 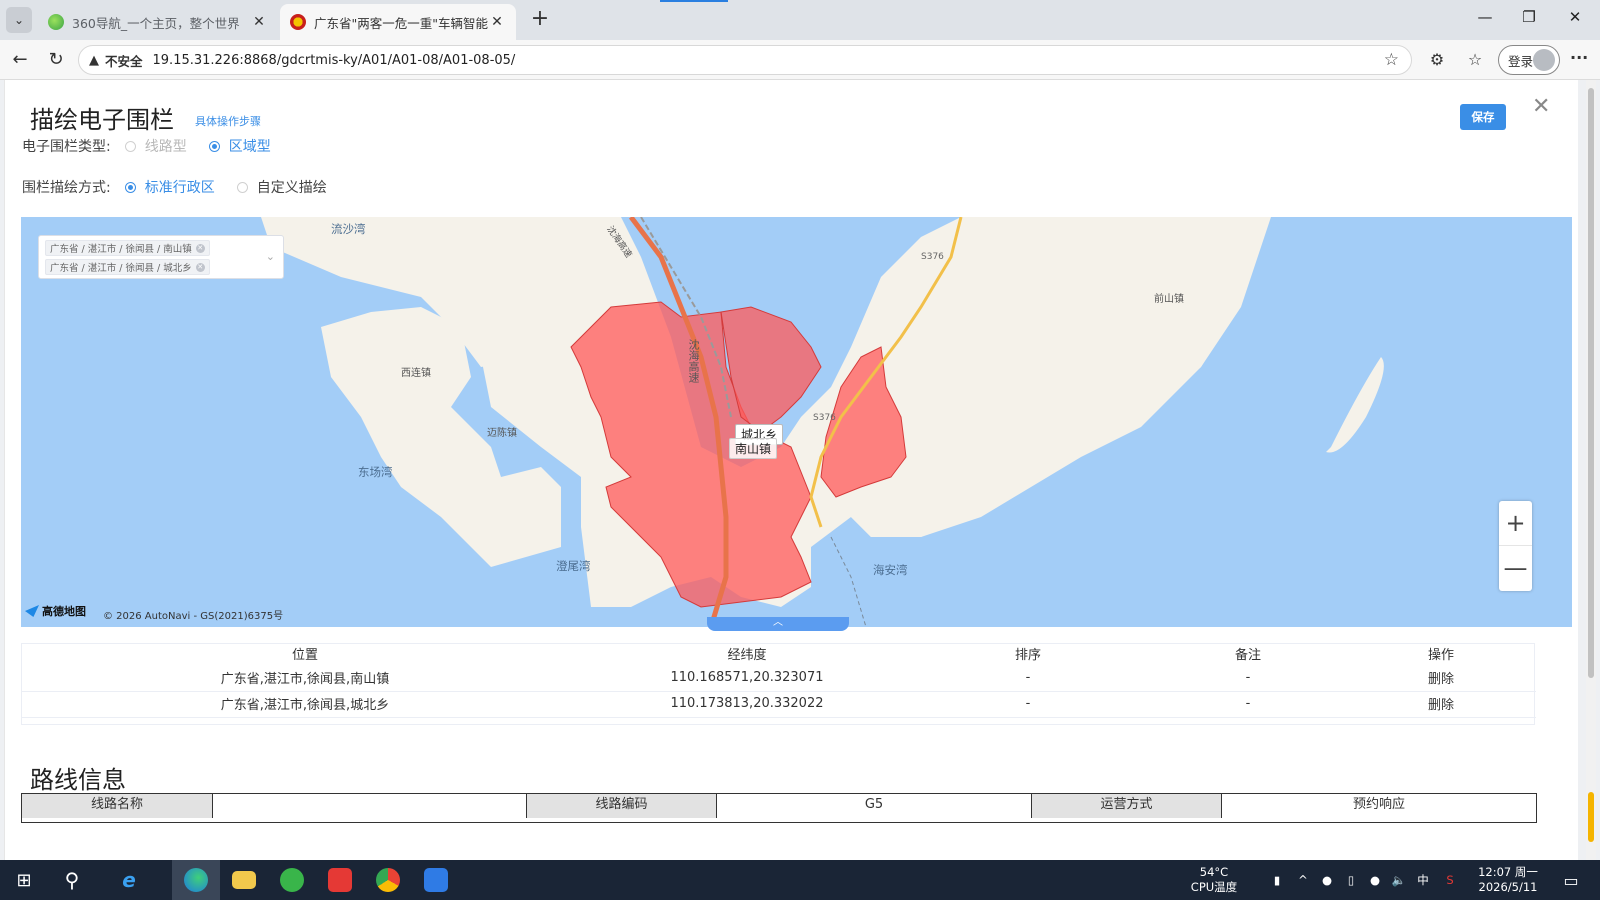 I want to click on new-tab-button: +, so click(x=540, y=20).